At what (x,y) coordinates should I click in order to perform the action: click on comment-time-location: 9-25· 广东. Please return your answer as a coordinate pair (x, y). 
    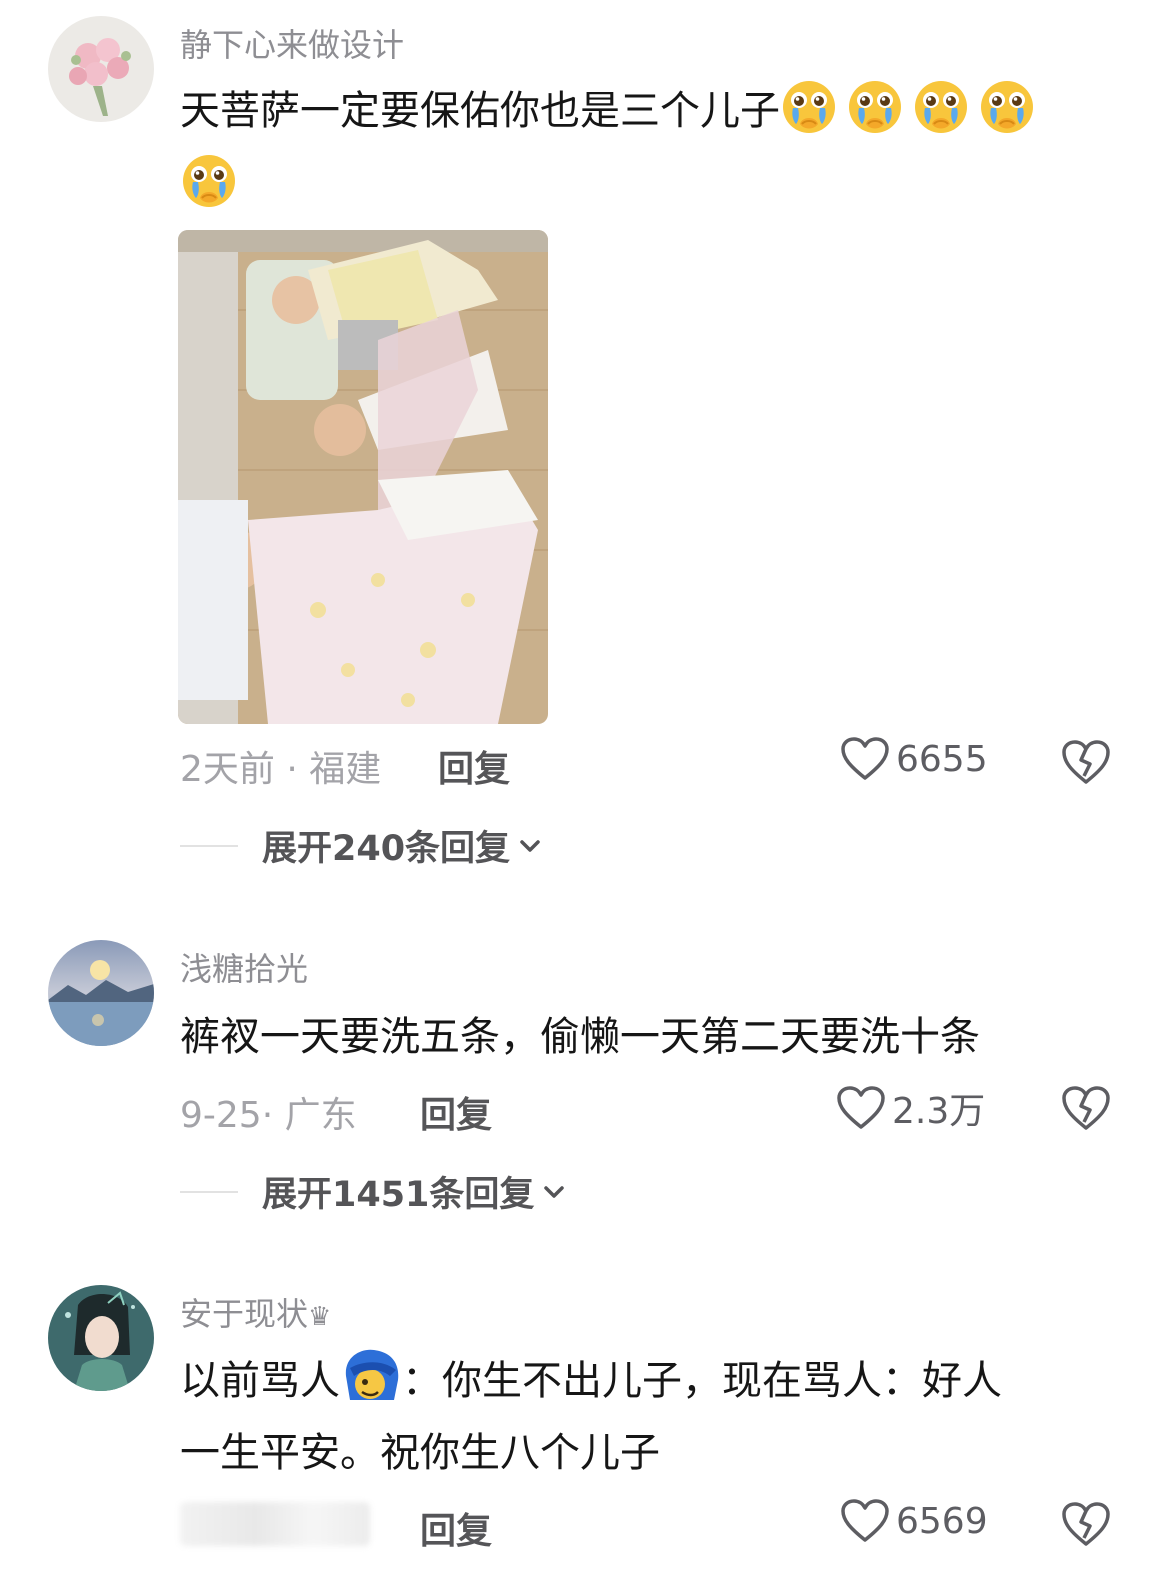
    Looking at the image, I should click on (268, 1115).